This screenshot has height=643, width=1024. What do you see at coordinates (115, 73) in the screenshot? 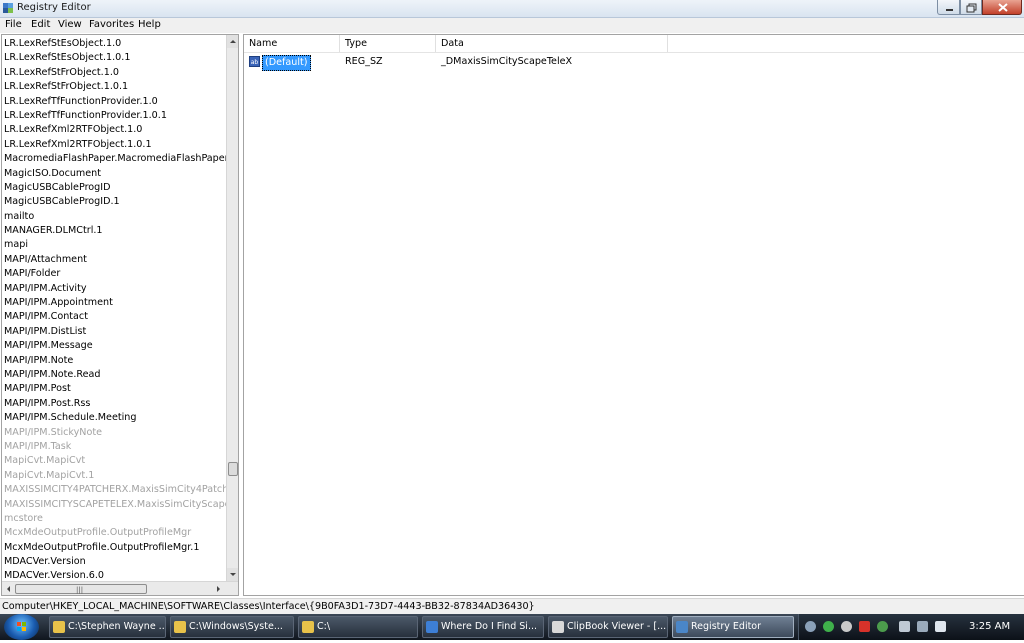
I see `tree-key-item: LR.LexRefStFrObject.1.0` at bounding box center [115, 73].